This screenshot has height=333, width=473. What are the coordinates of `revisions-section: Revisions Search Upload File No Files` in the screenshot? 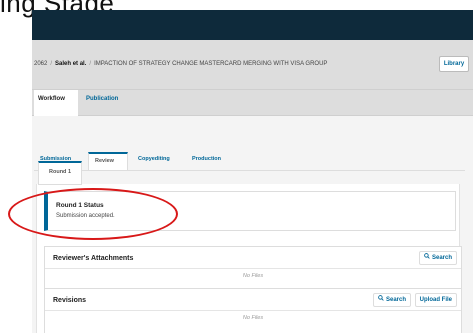 It's located at (253, 310).